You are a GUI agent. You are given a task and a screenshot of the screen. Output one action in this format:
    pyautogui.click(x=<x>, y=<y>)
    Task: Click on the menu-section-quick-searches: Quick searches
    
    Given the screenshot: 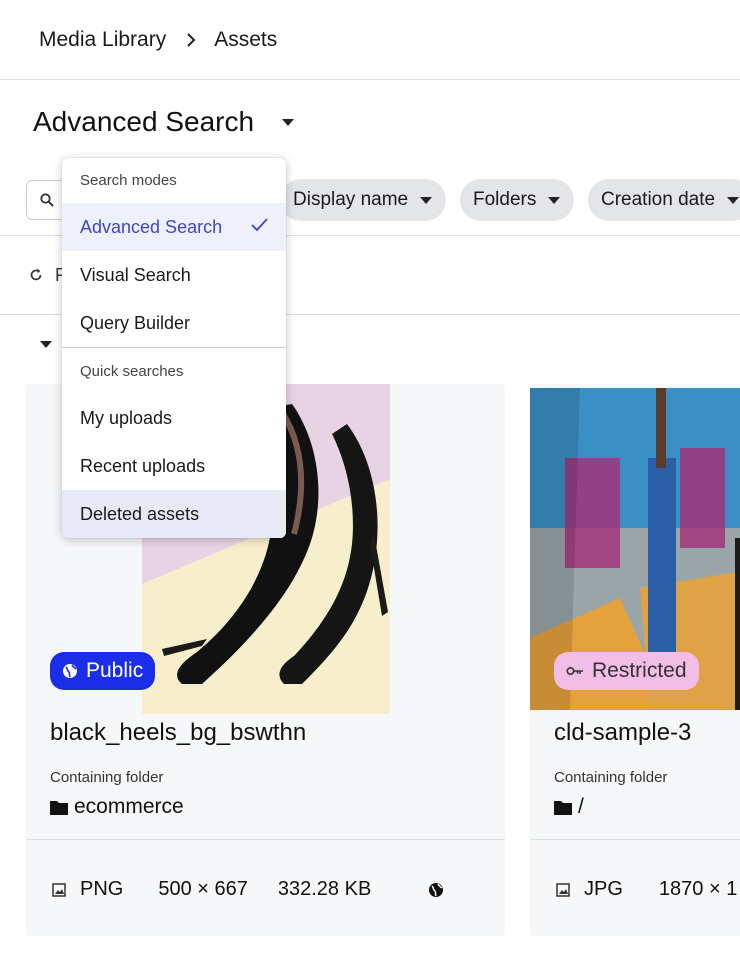 What is the action you would take?
    pyautogui.click(x=132, y=371)
    